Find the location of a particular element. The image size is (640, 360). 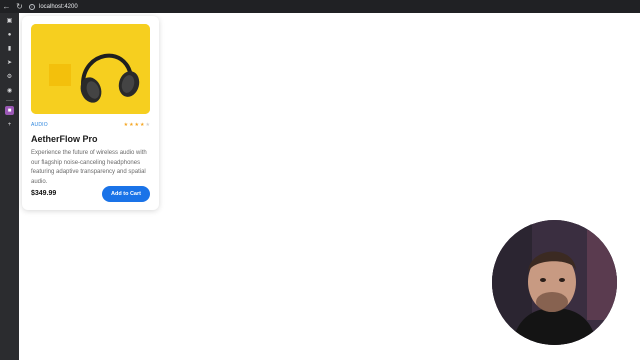

category-label: AUDIO is located at coordinates (39, 125).